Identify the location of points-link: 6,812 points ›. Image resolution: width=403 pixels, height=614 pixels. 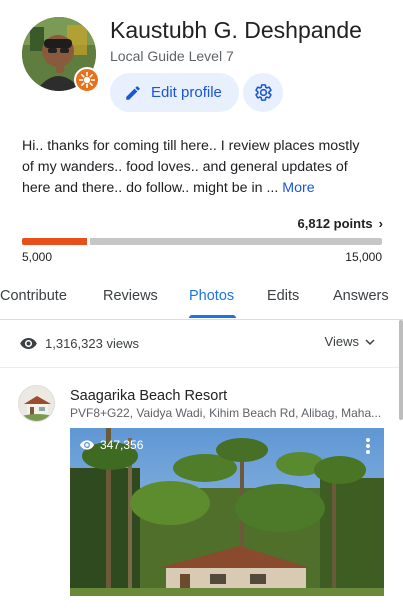
(340, 223).